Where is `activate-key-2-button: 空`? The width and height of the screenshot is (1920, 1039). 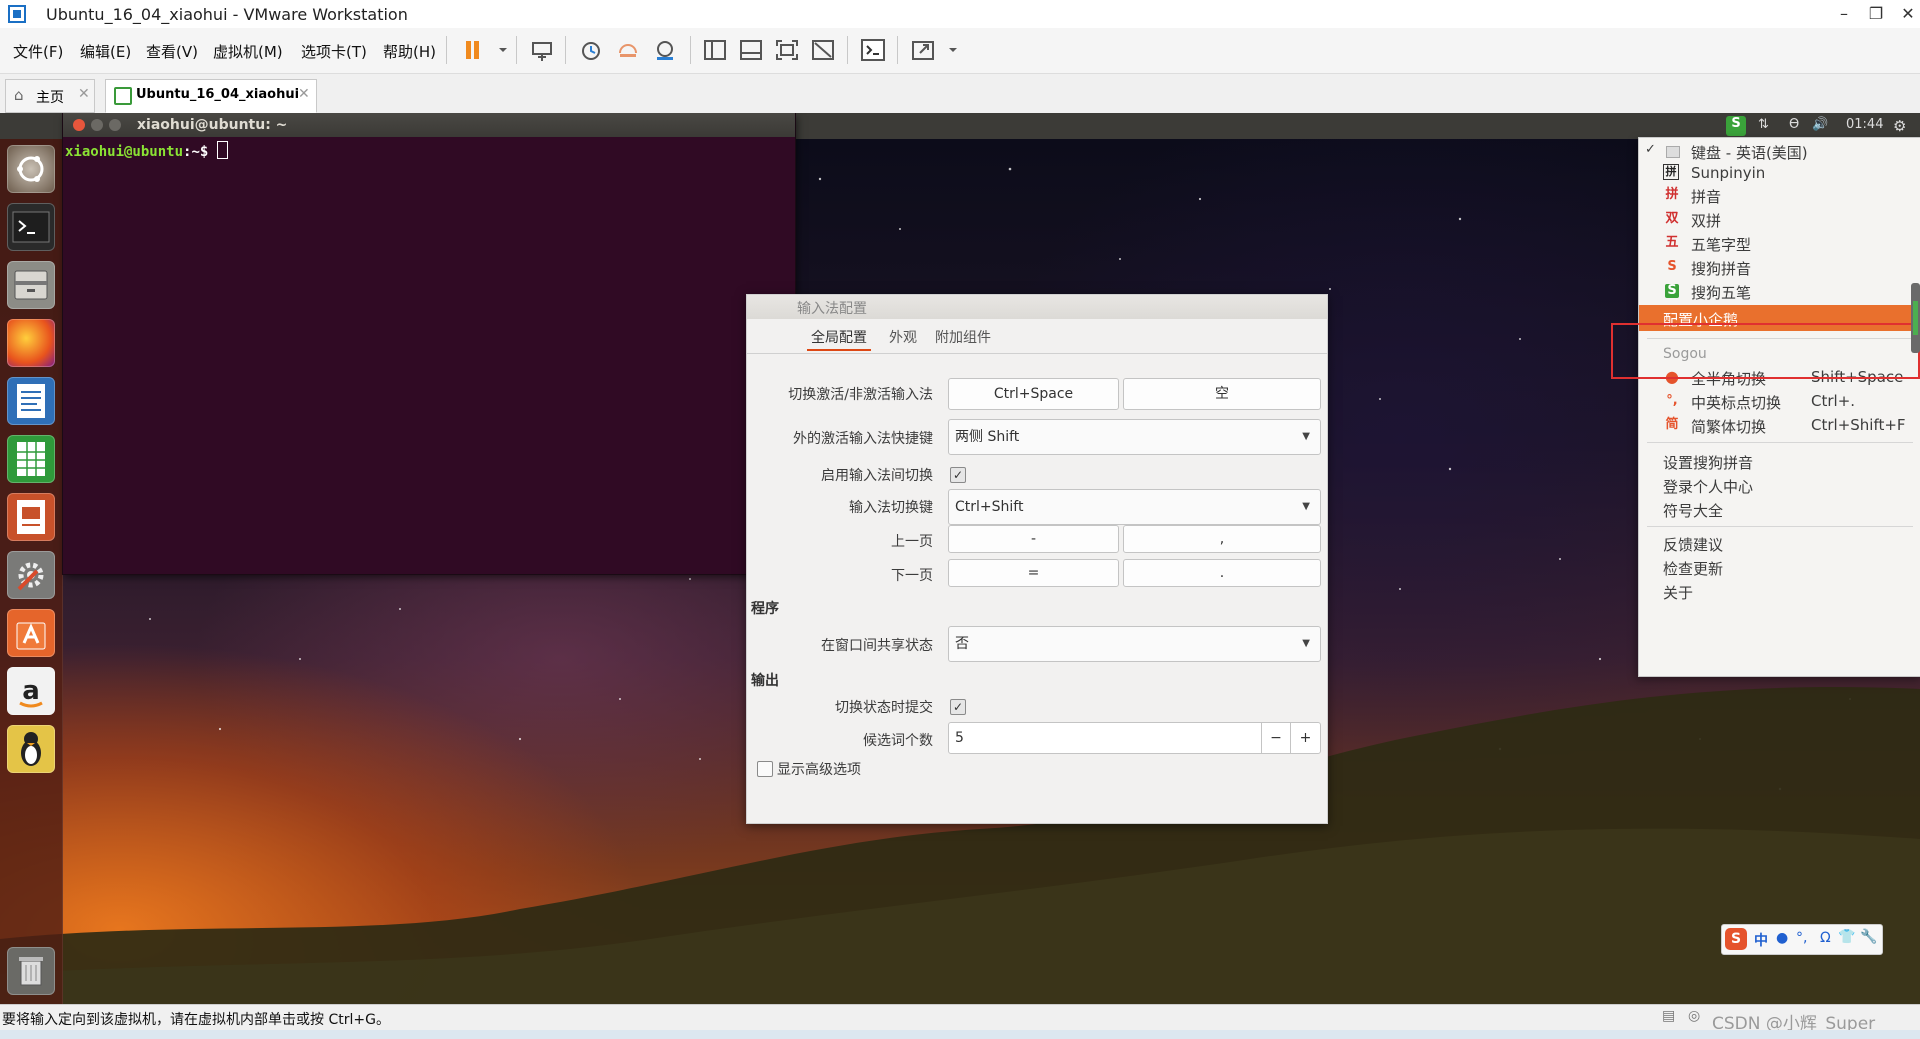 activate-key-2-button: 空 is located at coordinates (1222, 394).